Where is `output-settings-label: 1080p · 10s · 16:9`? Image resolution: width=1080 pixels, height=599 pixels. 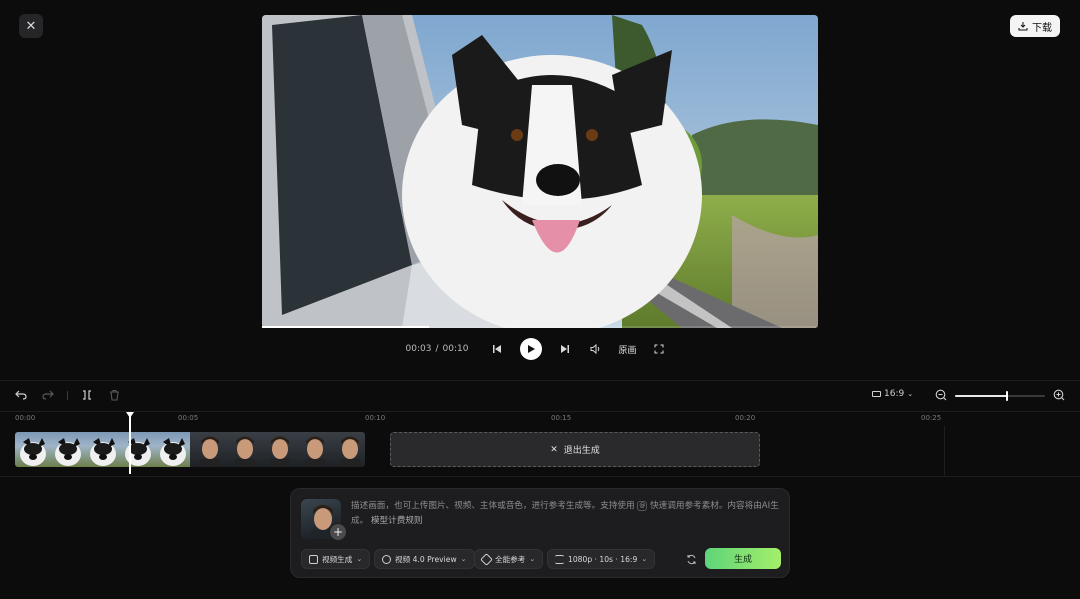 output-settings-label: 1080p · 10s · 16:9 is located at coordinates (603, 559).